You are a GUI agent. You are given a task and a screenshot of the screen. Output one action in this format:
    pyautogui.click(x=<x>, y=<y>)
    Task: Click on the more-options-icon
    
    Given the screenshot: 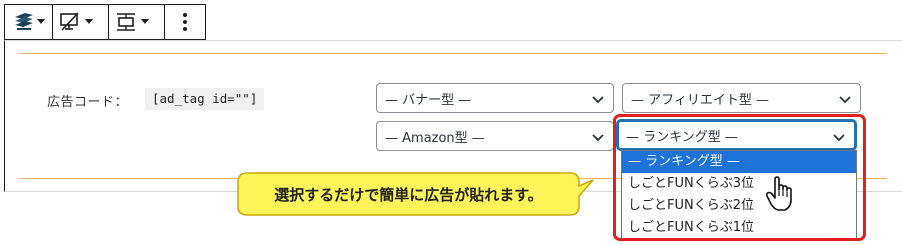 What is the action you would take?
    pyautogui.click(x=185, y=22)
    